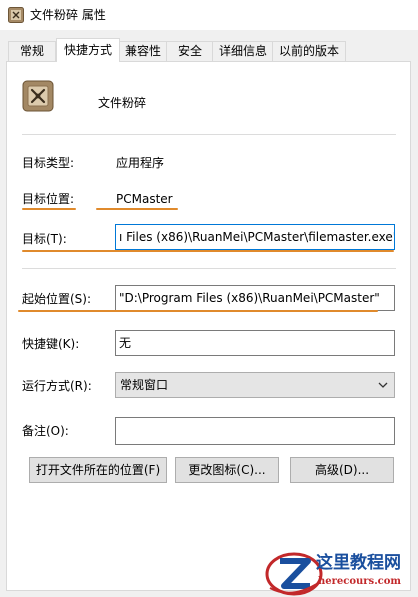 The height and width of the screenshot is (597, 418). What do you see at coordinates (140, 163) in the screenshot?
I see `target-type-value: 应用程序` at bounding box center [140, 163].